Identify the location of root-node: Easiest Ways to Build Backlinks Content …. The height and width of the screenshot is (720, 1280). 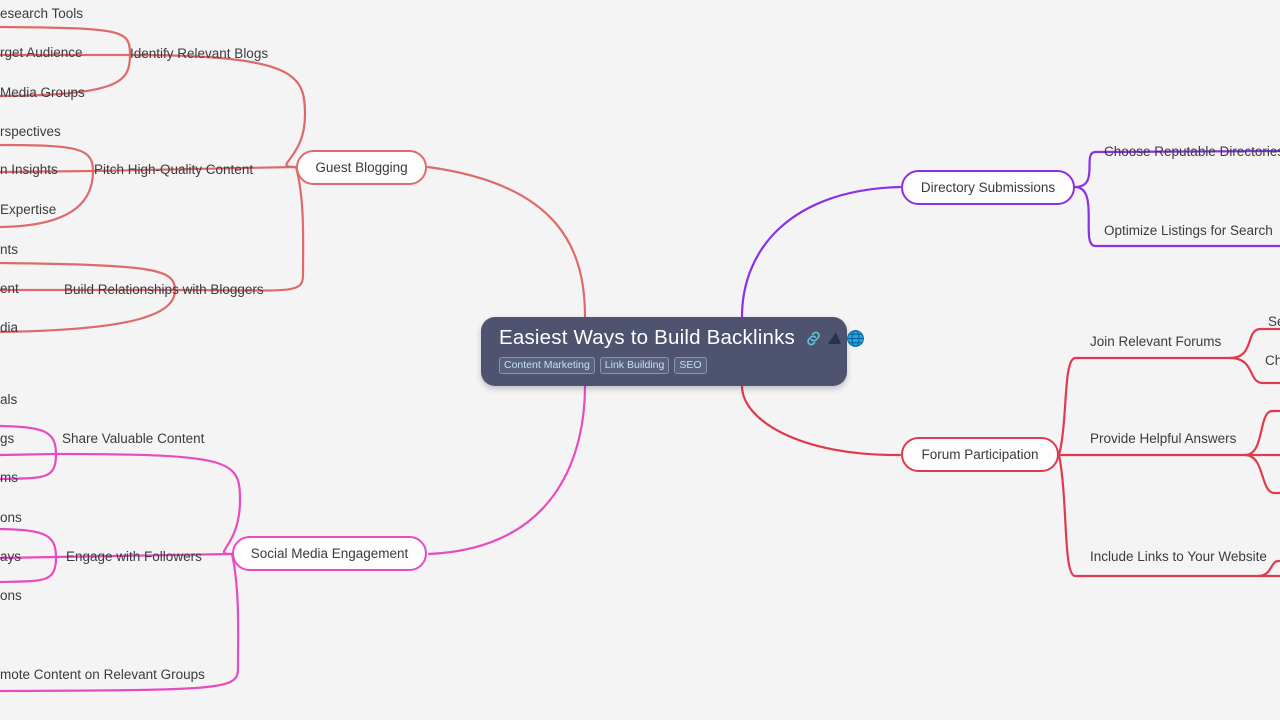
(672, 351).